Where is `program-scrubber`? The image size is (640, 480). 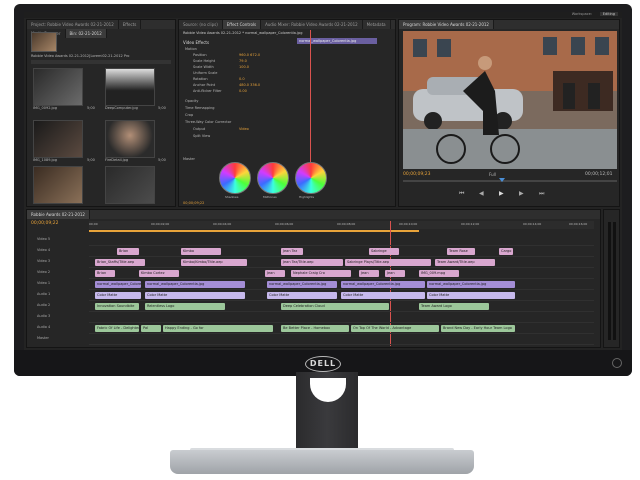
program-scrubber is located at coordinates (510, 181).